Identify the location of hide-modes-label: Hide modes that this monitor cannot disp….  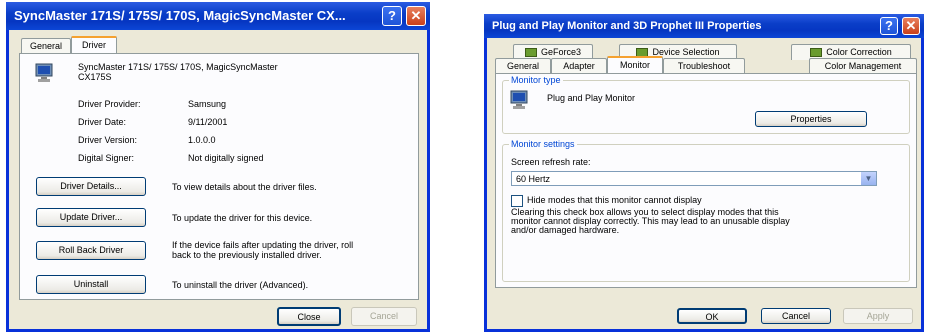
(614, 200).